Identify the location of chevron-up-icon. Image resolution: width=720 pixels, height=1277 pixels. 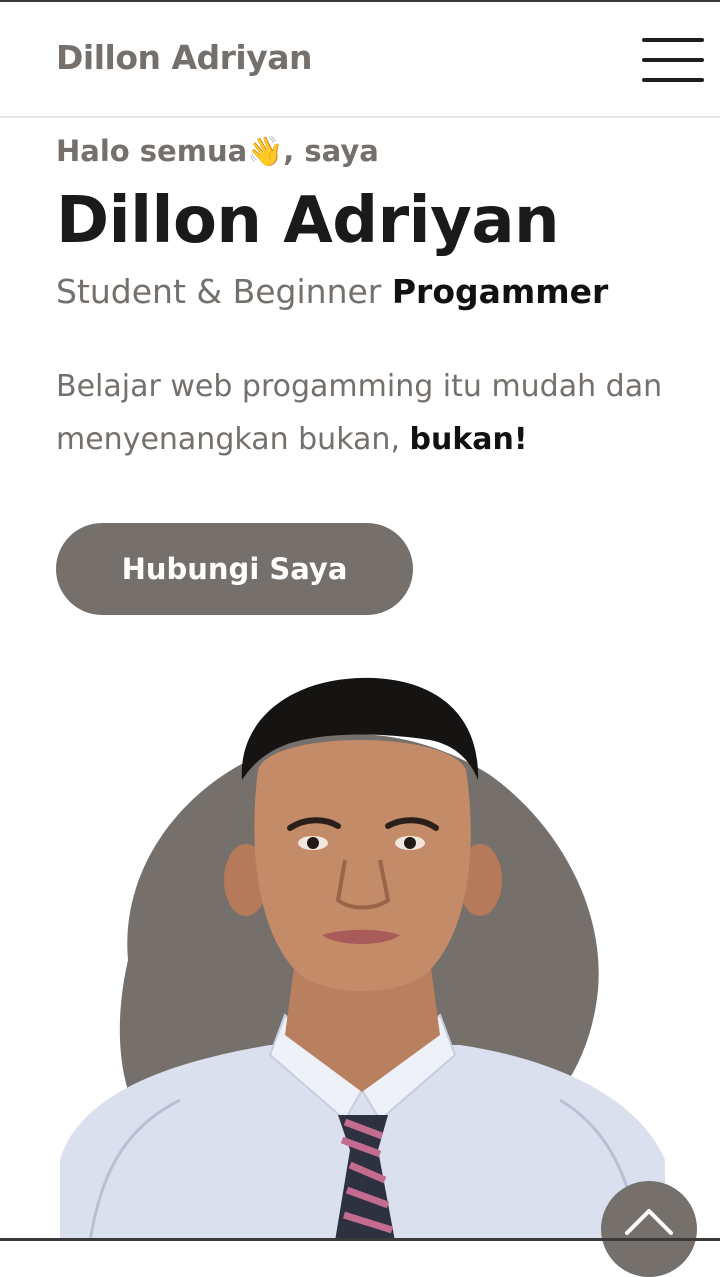
(649, 1222).